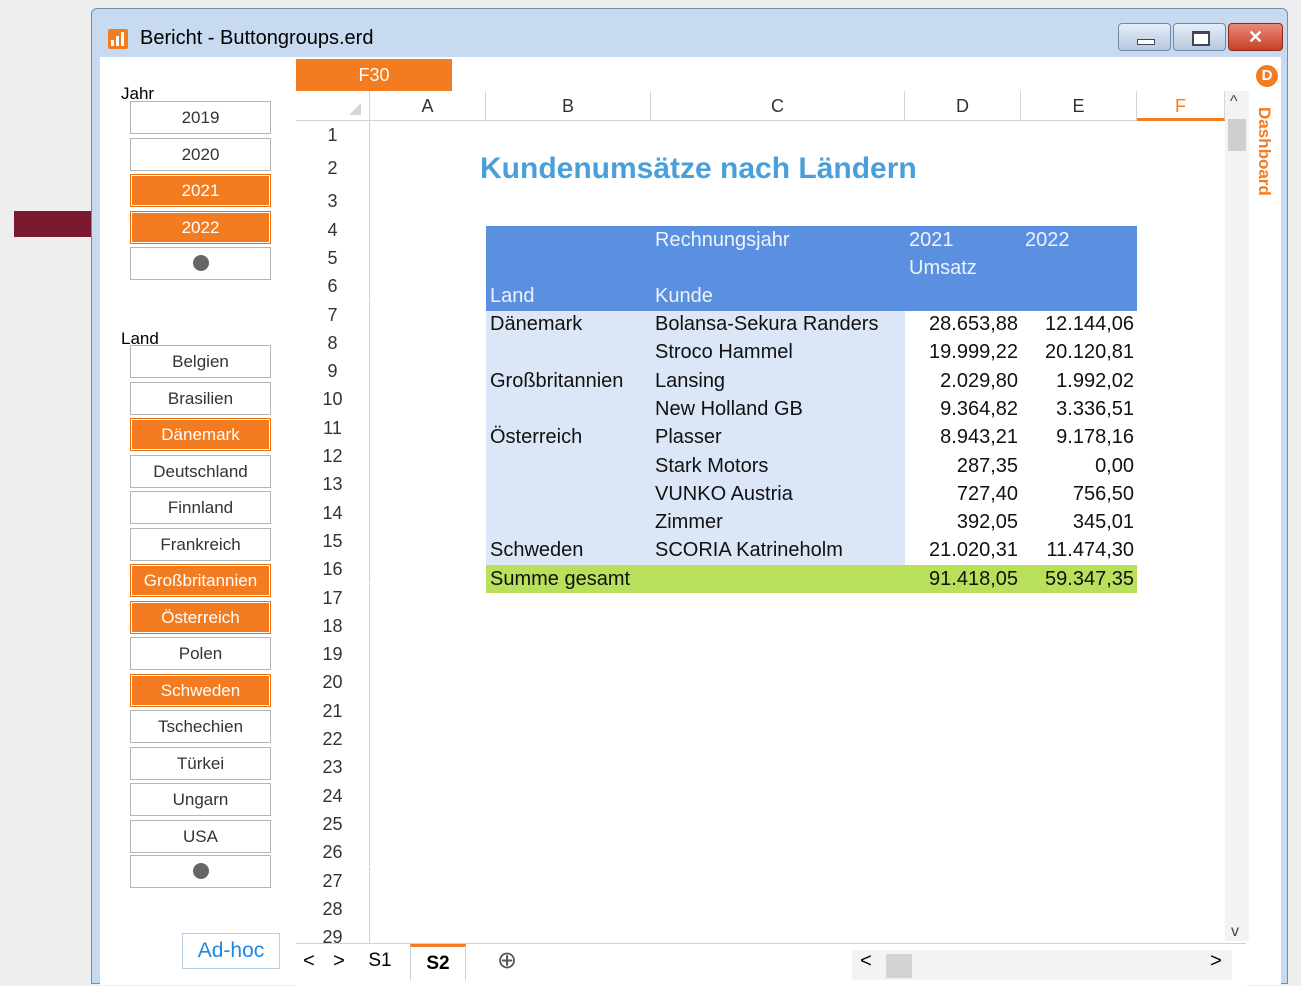  Describe the element at coordinates (333, 934) in the screenshot. I see `row-header: 29` at that location.